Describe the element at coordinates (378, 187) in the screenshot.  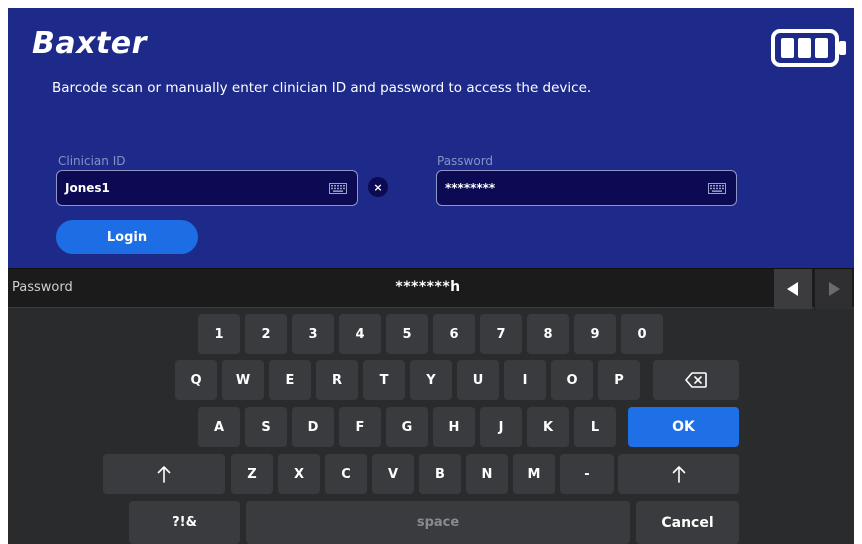
I see `clear-clinician-id-button: ×` at that location.